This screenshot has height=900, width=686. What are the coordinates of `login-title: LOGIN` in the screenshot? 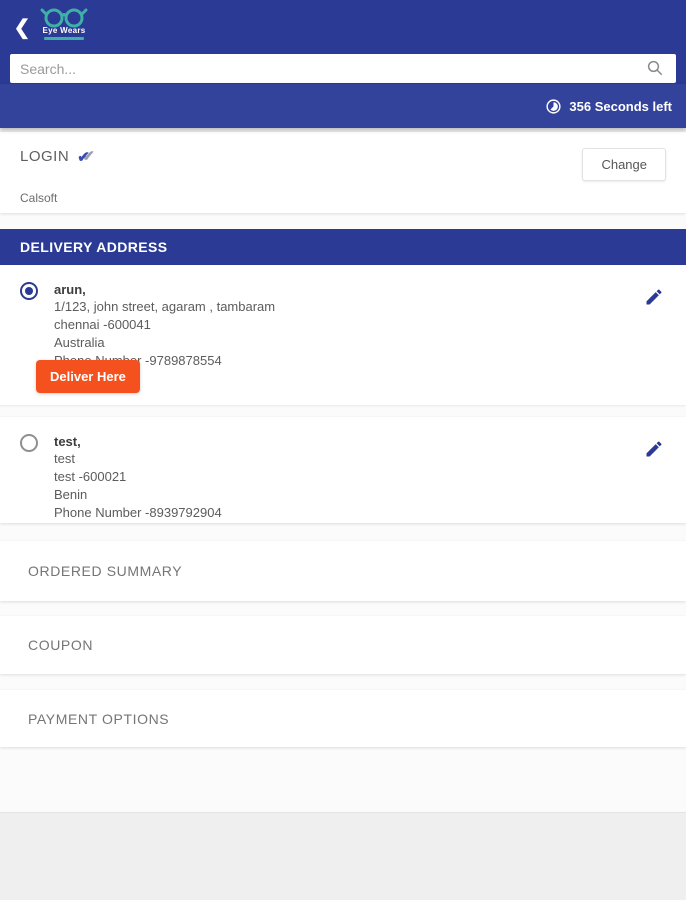 It's located at (45, 156).